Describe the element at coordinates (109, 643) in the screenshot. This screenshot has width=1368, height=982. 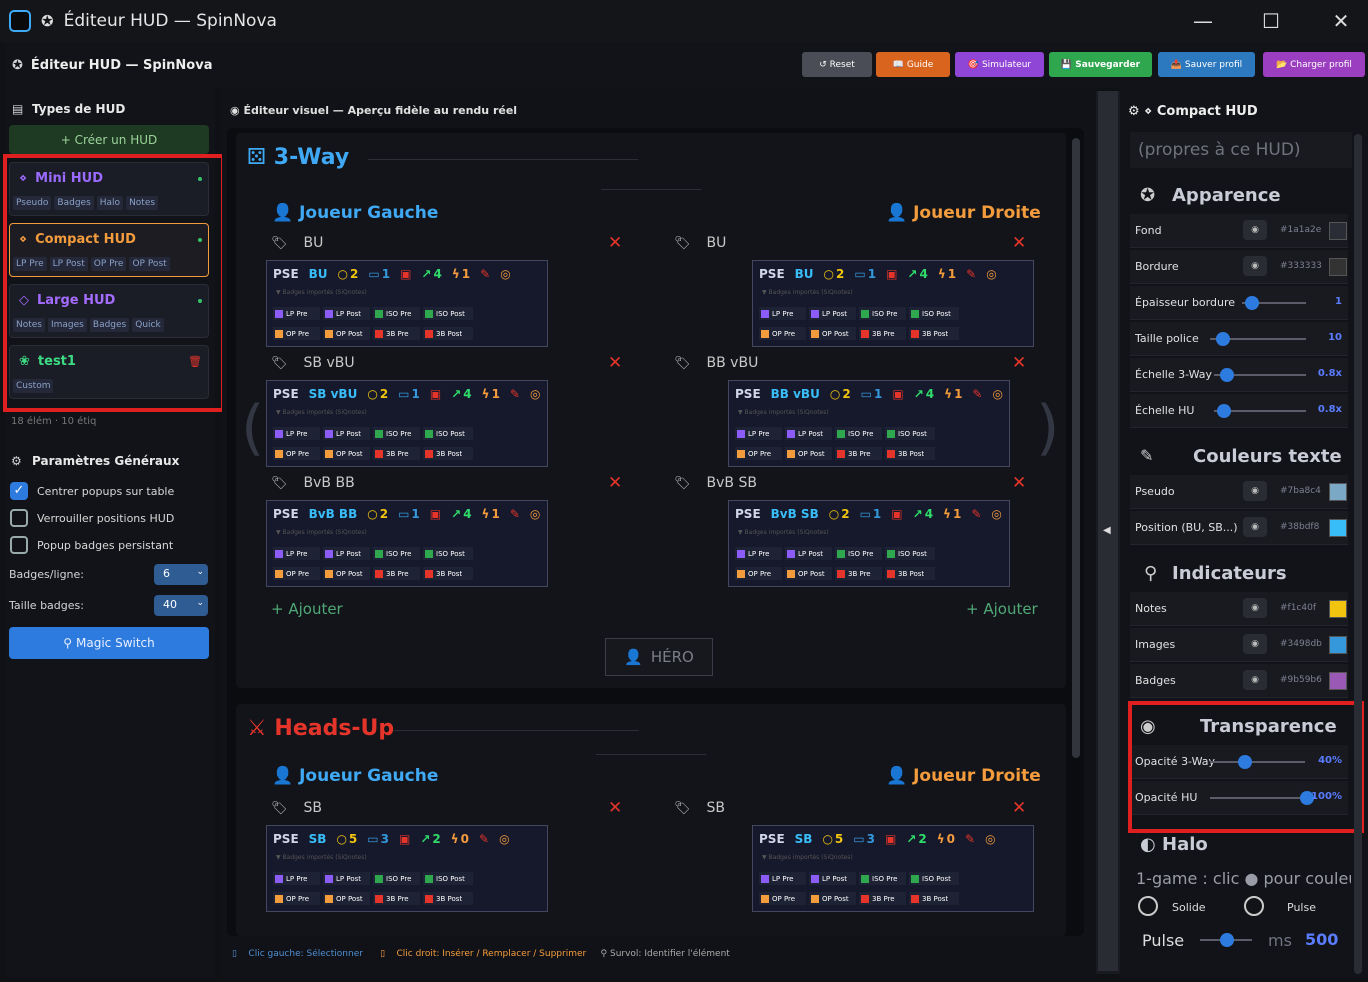
I see `magic-switch-button: ⚲ Magic Switch` at that location.